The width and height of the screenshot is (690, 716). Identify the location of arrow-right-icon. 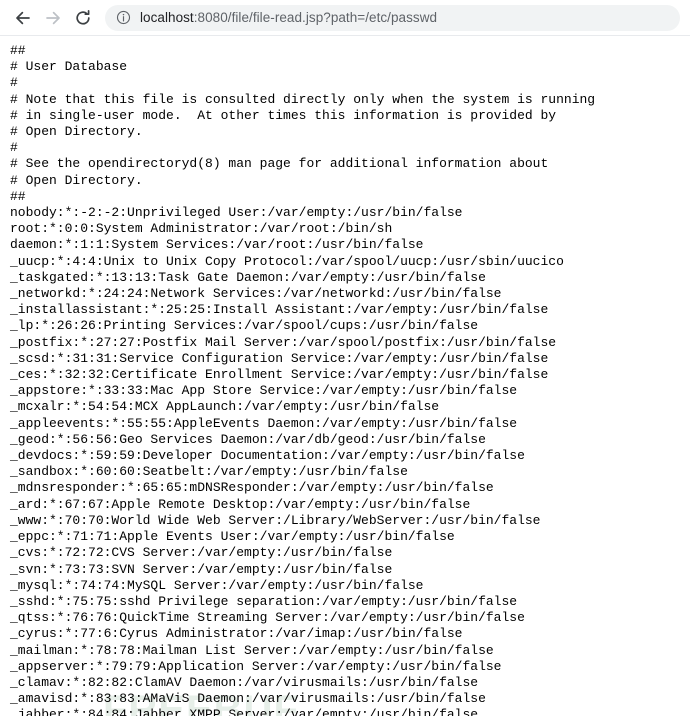
(53, 18).